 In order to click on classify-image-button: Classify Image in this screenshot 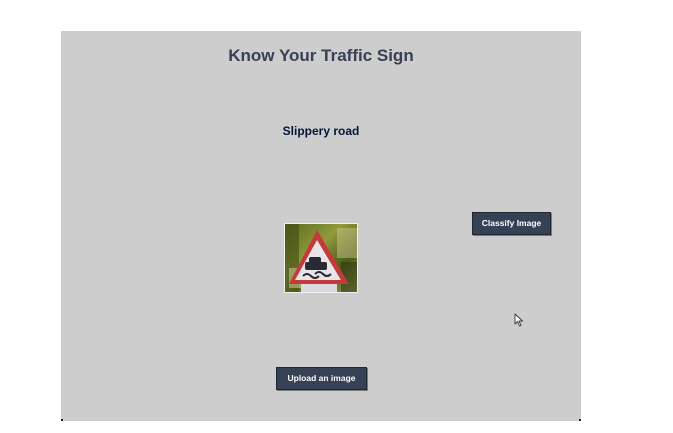, I will do `click(511, 223)`.